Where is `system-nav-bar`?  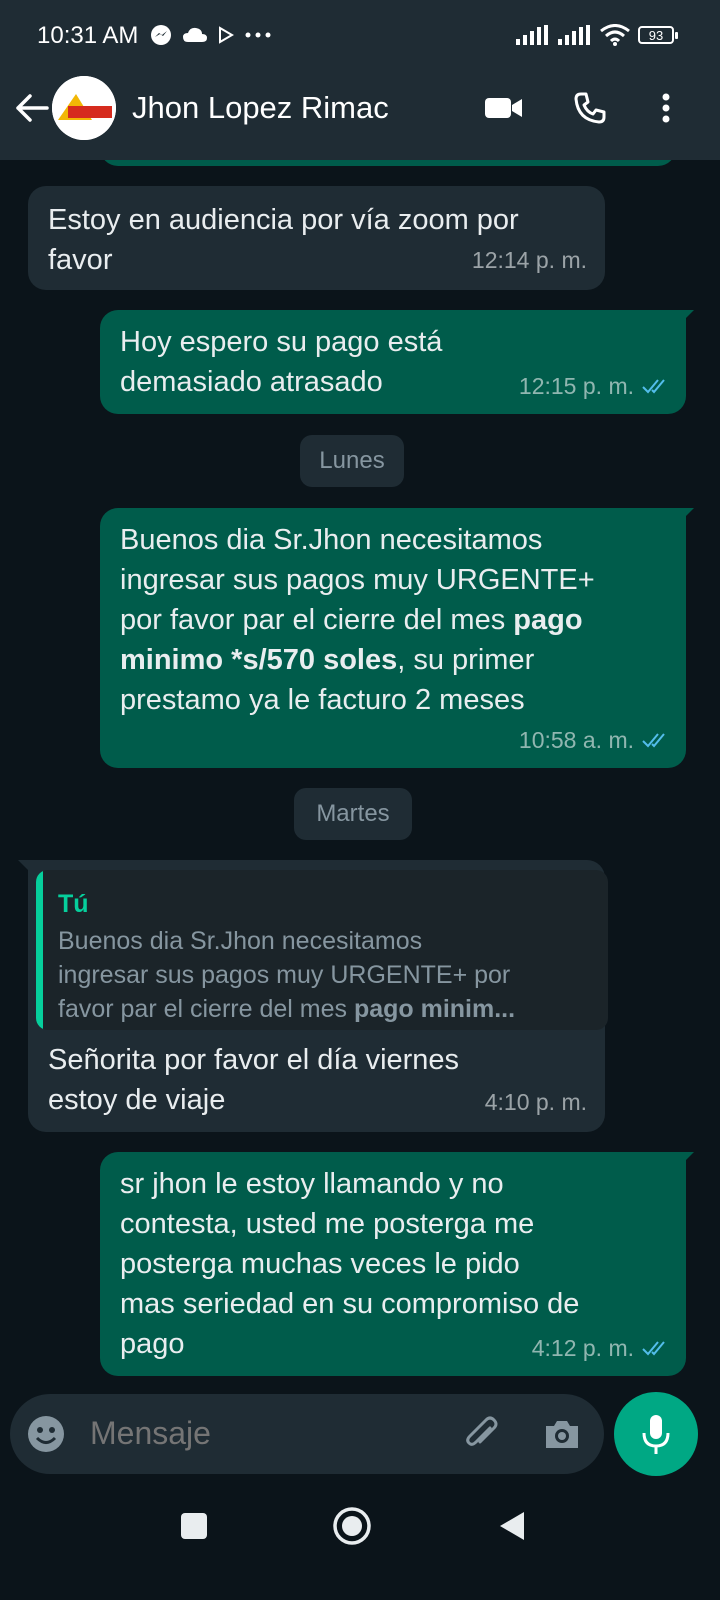 system-nav-bar is located at coordinates (360, 1542).